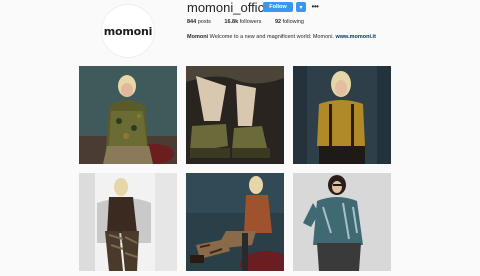  I want to click on bio-name: Momoni, so click(198, 37).